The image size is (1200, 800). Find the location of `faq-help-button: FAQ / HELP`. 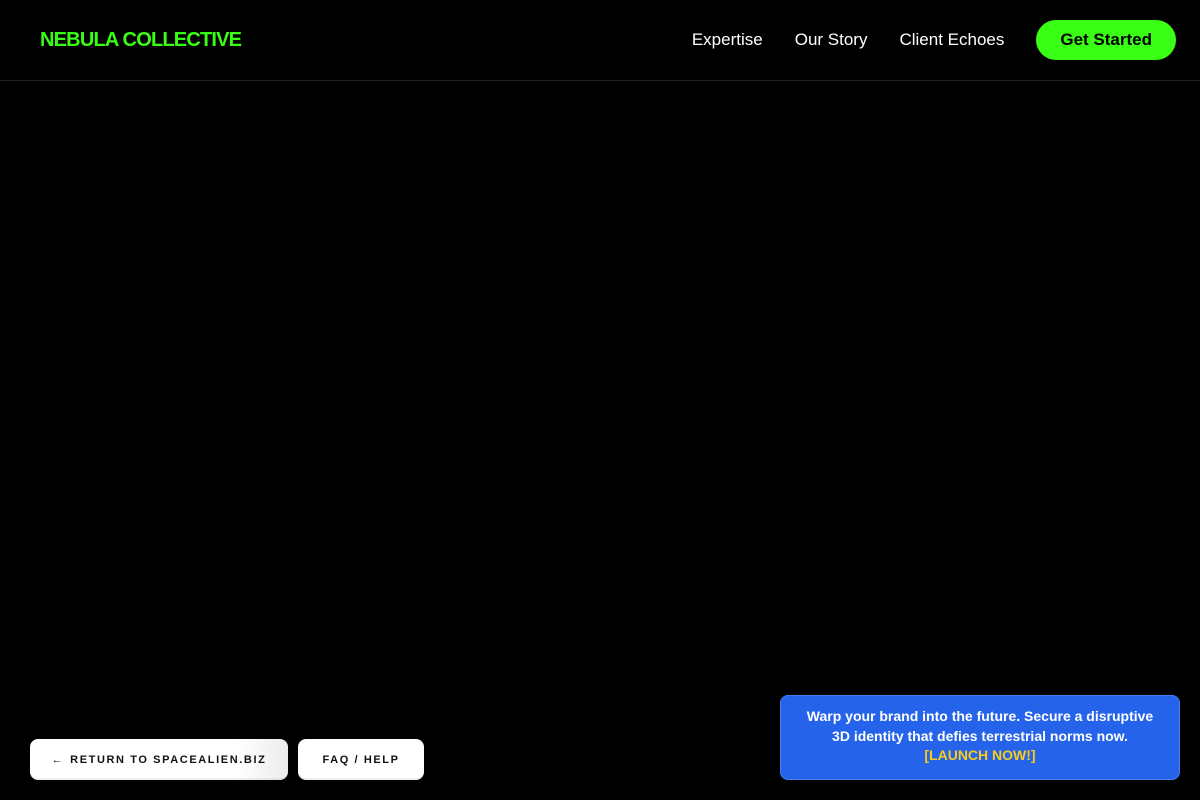

faq-help-button: FAQ / HELP is located at coordinates (361, 759).